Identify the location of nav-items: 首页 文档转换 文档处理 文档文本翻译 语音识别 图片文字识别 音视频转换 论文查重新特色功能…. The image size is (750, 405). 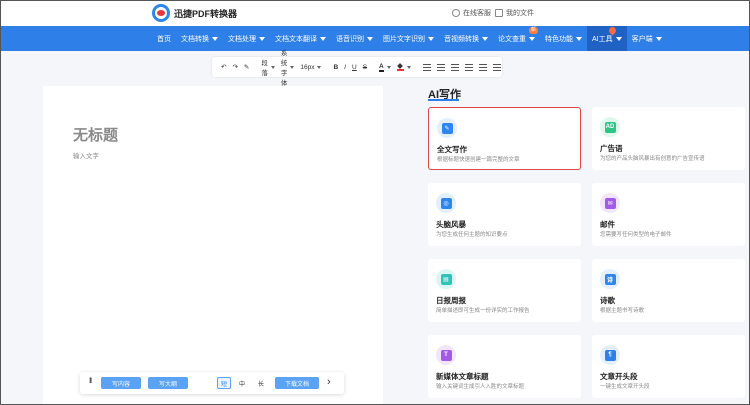
(409, 38).